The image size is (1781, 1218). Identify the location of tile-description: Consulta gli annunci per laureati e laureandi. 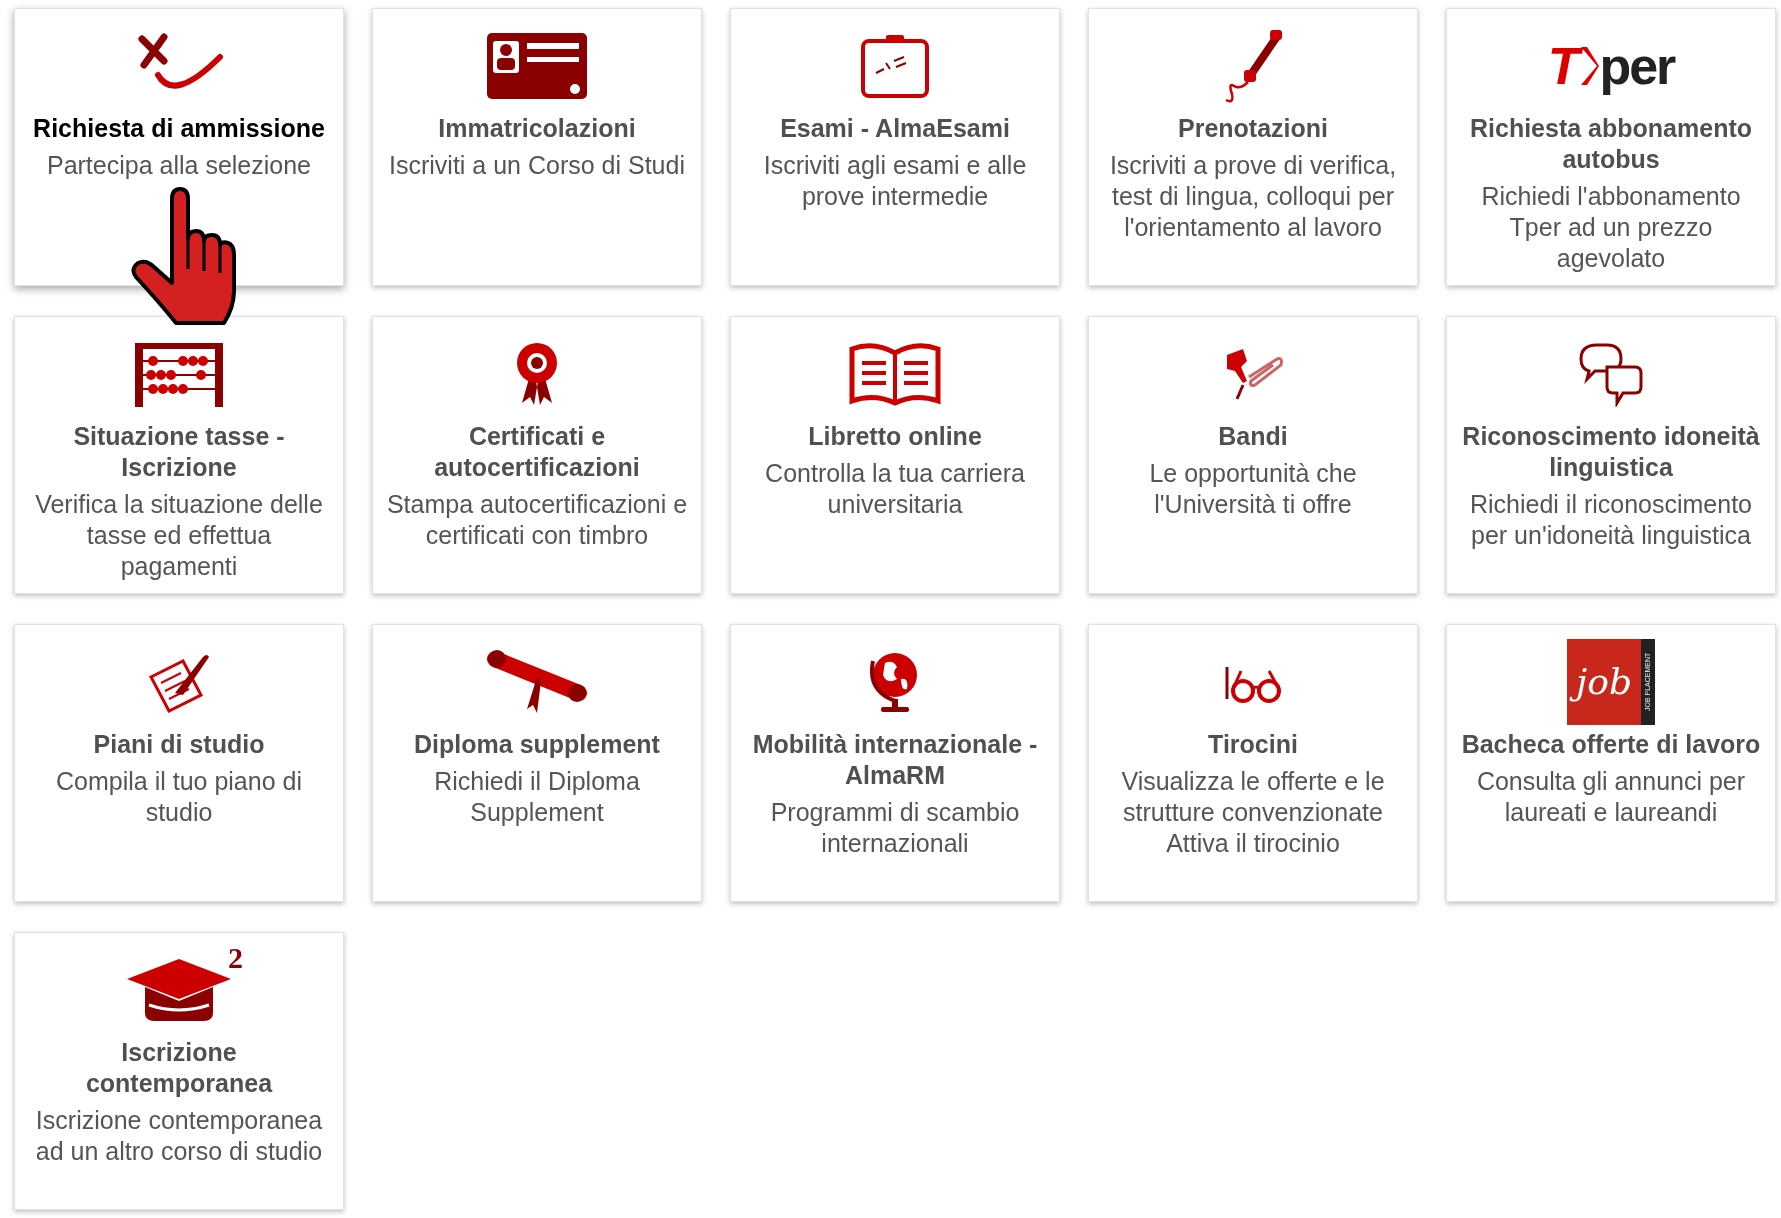
(1611, 797).